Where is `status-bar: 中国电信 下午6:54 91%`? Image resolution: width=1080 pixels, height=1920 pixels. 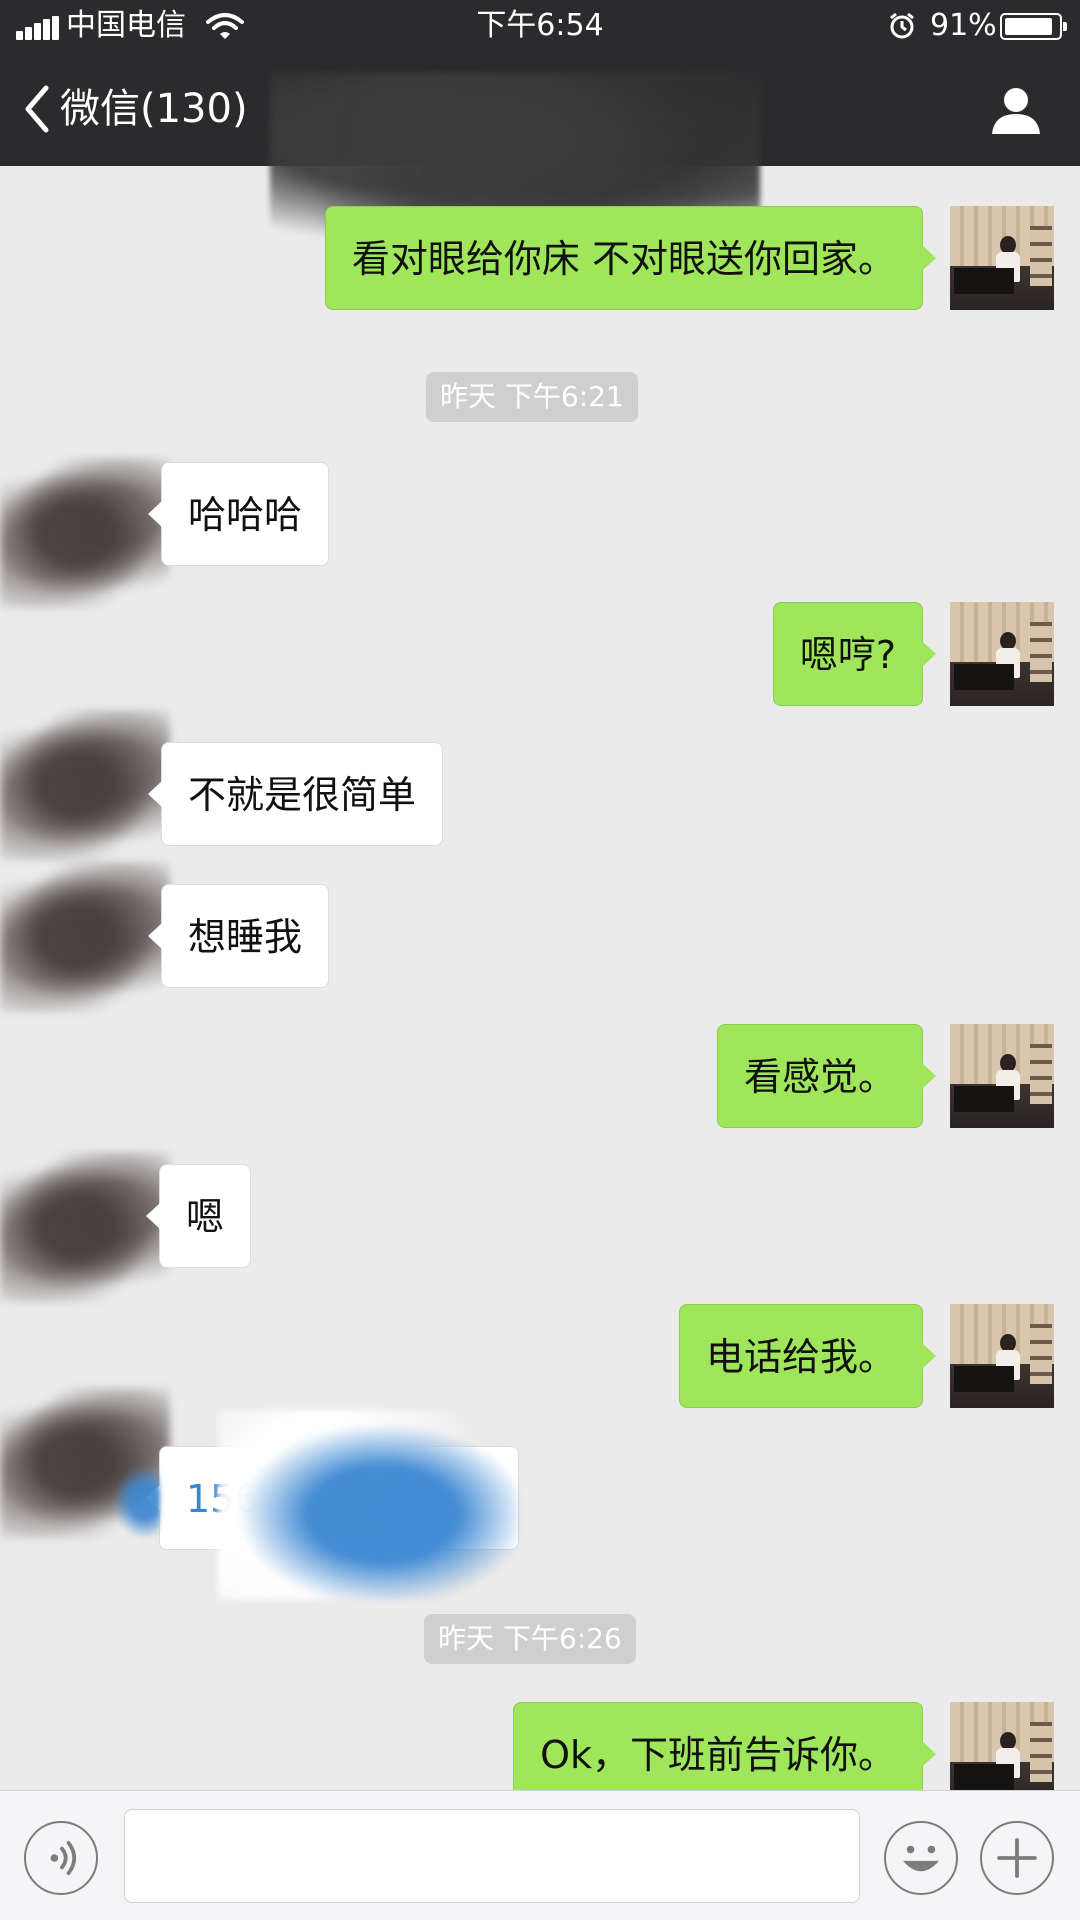
status-bar: 中国电信 下午6:54 91% is located at coordinates (540, 26).